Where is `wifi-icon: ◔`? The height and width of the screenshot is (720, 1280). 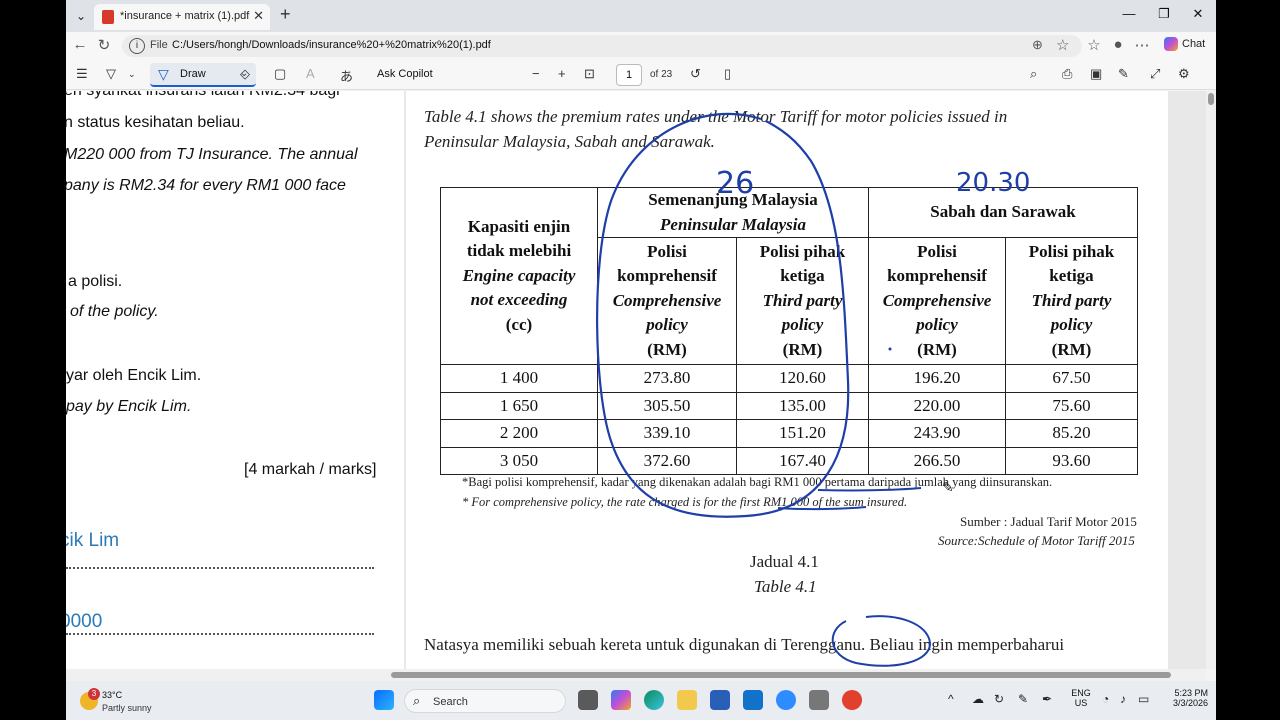
wifi-icon: ◔ is located at coordinates (1105, 699).